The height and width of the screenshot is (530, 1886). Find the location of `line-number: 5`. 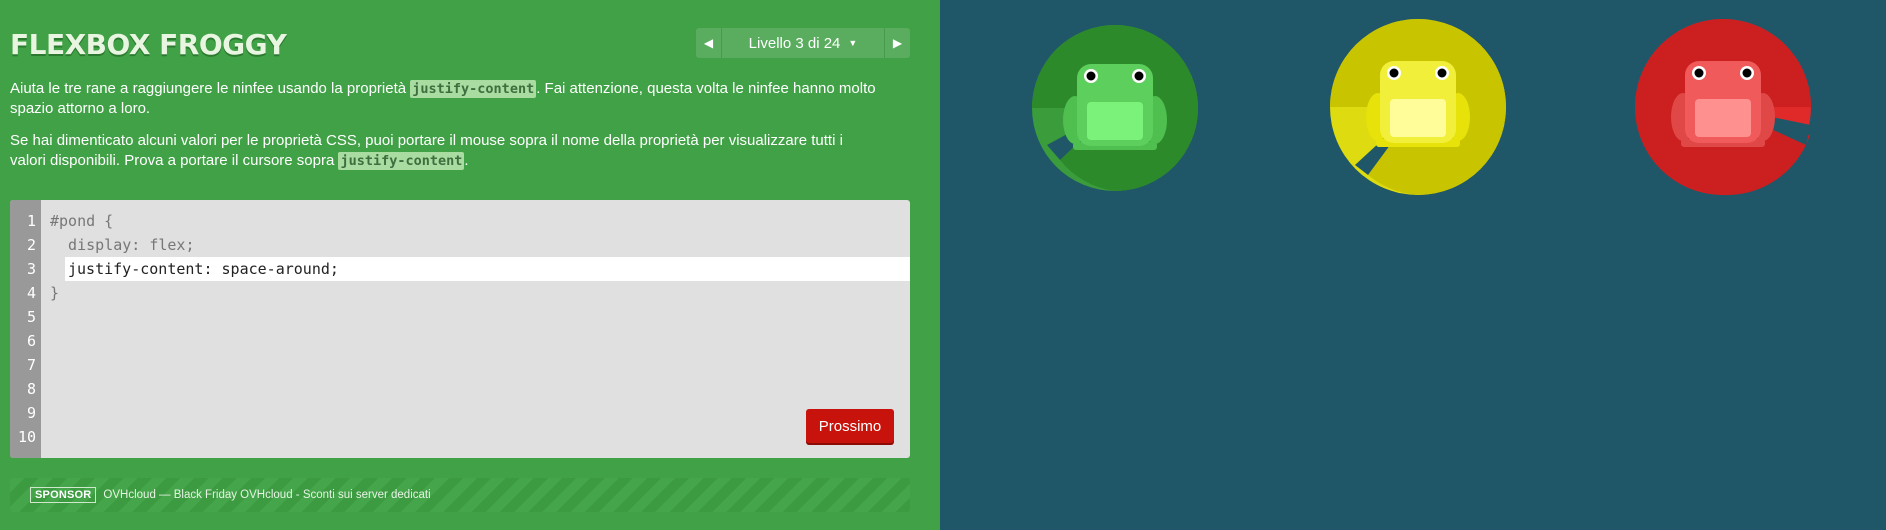

line-number: 5 is located at coordinates (31, 317).